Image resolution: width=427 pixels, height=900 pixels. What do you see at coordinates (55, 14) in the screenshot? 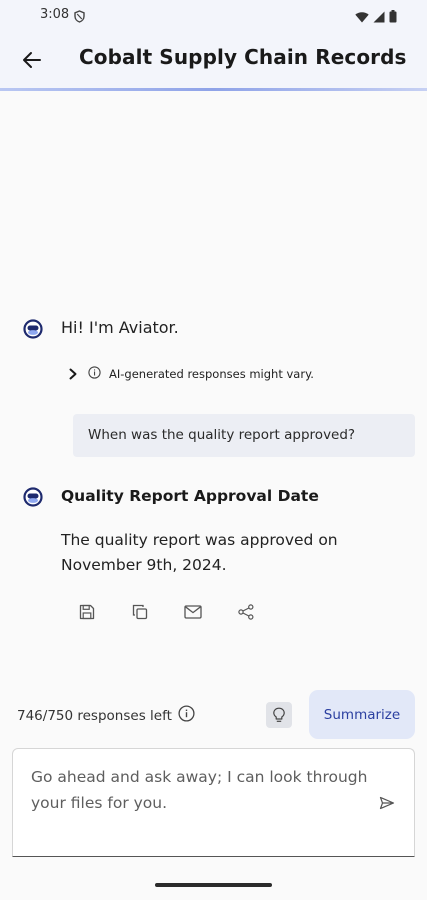
I see `status-time: 3:08` at bounding box center [55, 14].